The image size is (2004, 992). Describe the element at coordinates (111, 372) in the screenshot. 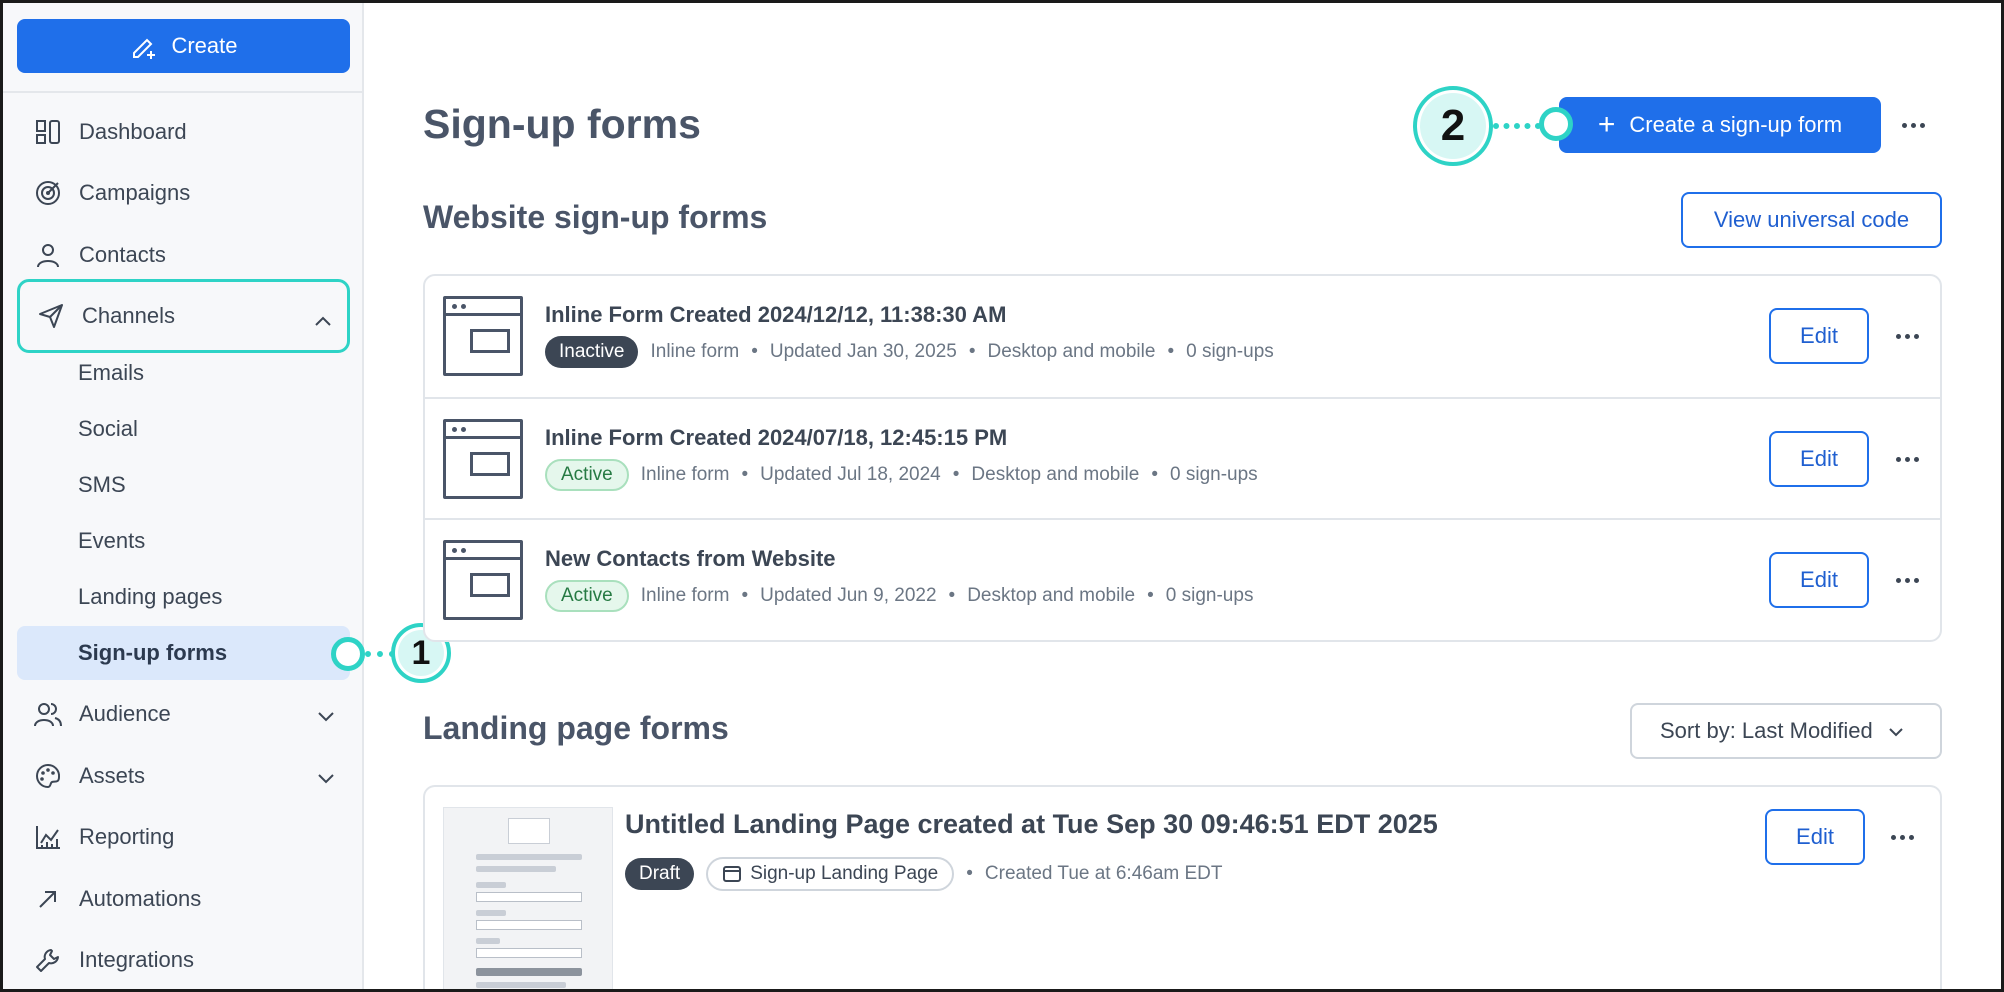

I see `sidebar-subitem-label: Emails` at that location.